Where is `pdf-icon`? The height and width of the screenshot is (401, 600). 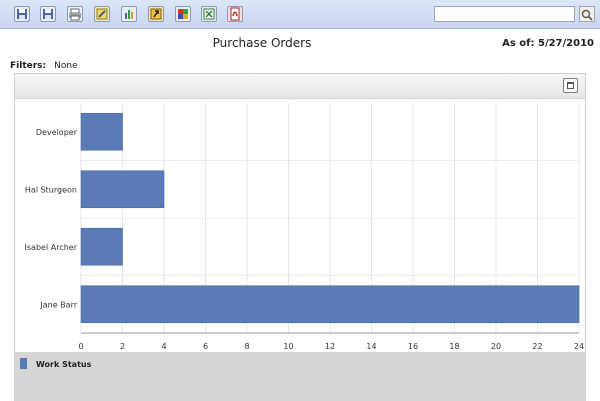 pdf-icon is located at coordinates (235, 14).